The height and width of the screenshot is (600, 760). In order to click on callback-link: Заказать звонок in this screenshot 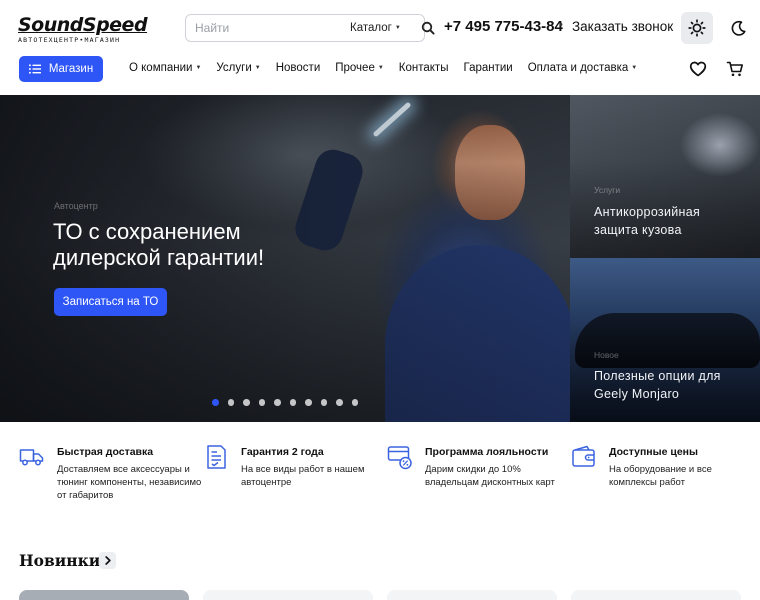, I will do `click(622, 26)`.